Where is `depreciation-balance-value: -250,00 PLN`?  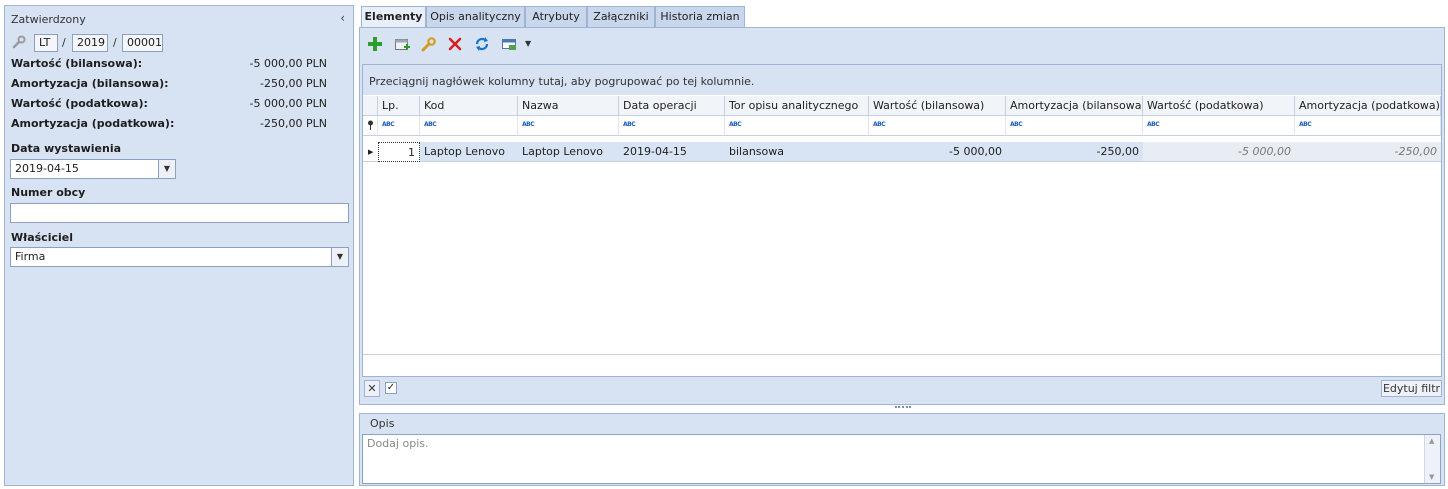
depreciation-balance-value: -250,00 PLN is located at coordinates (293, 83).